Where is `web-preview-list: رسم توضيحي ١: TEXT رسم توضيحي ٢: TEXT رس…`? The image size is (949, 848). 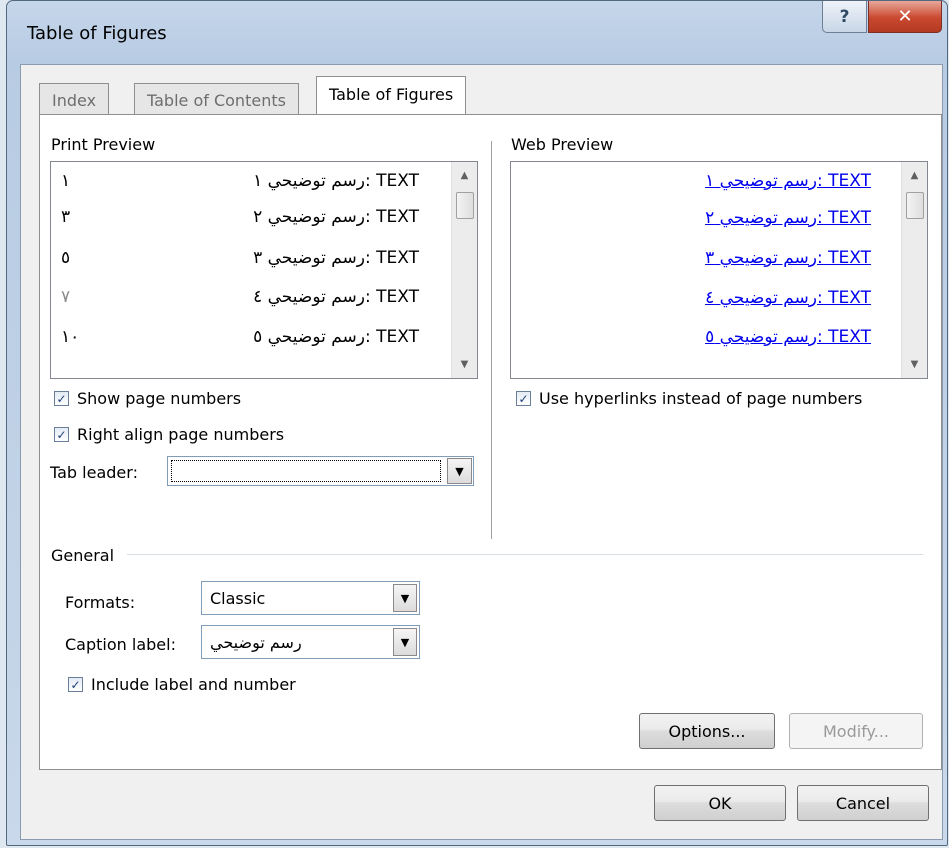 web-preview-list: رسم توضيحي ١: TEXT رسم توضيحي ٢: TEXT رس… is located at coordinates (719, 270).